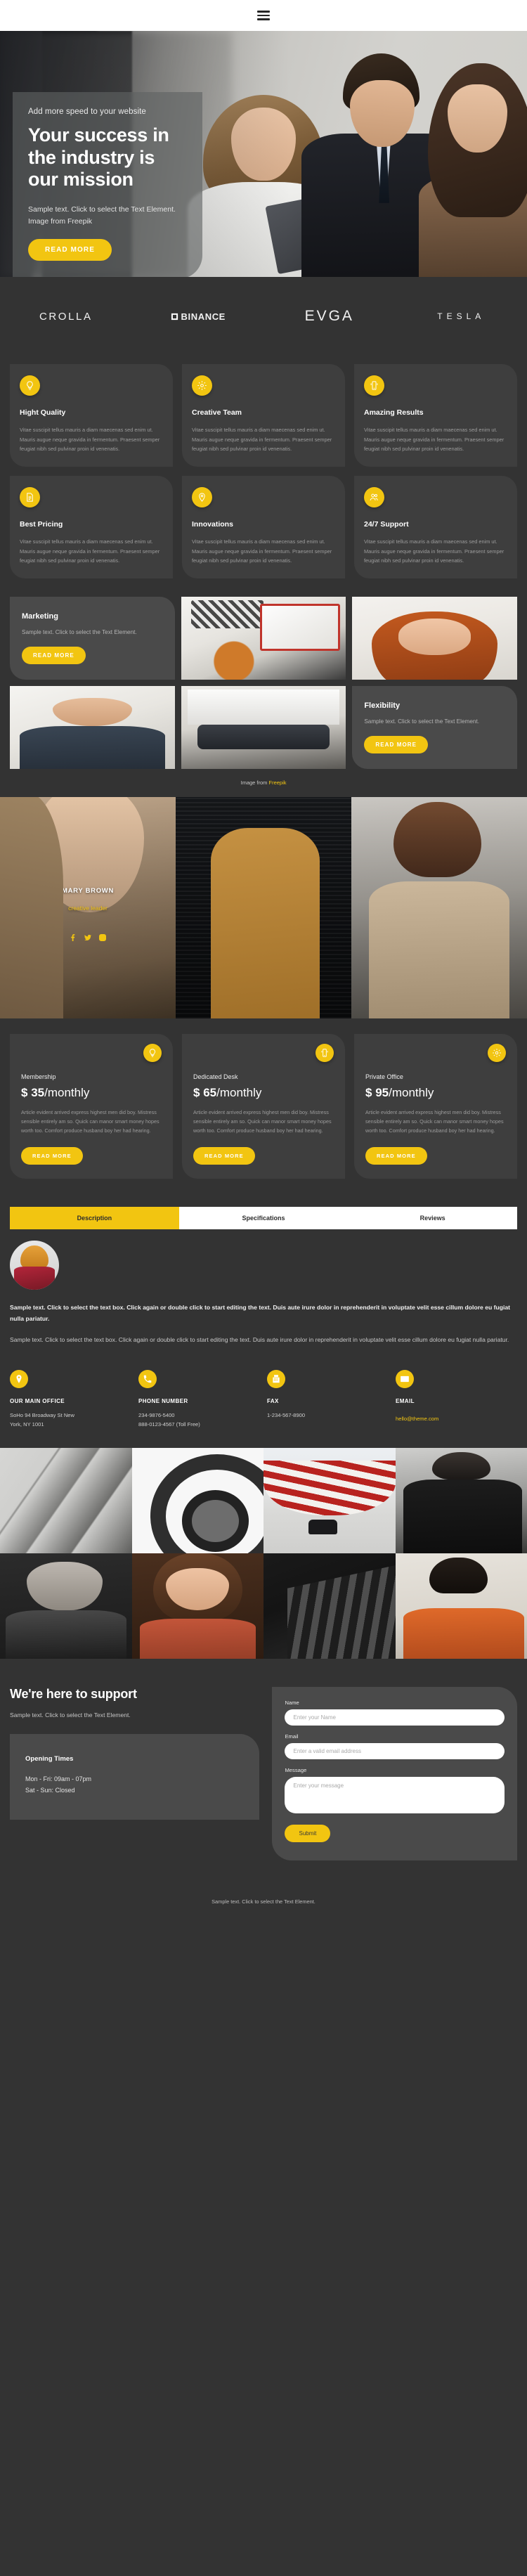 This screenshot has width=527, height=2576. I want to click on tab-specifications: Specifications, so click(264, 1218).